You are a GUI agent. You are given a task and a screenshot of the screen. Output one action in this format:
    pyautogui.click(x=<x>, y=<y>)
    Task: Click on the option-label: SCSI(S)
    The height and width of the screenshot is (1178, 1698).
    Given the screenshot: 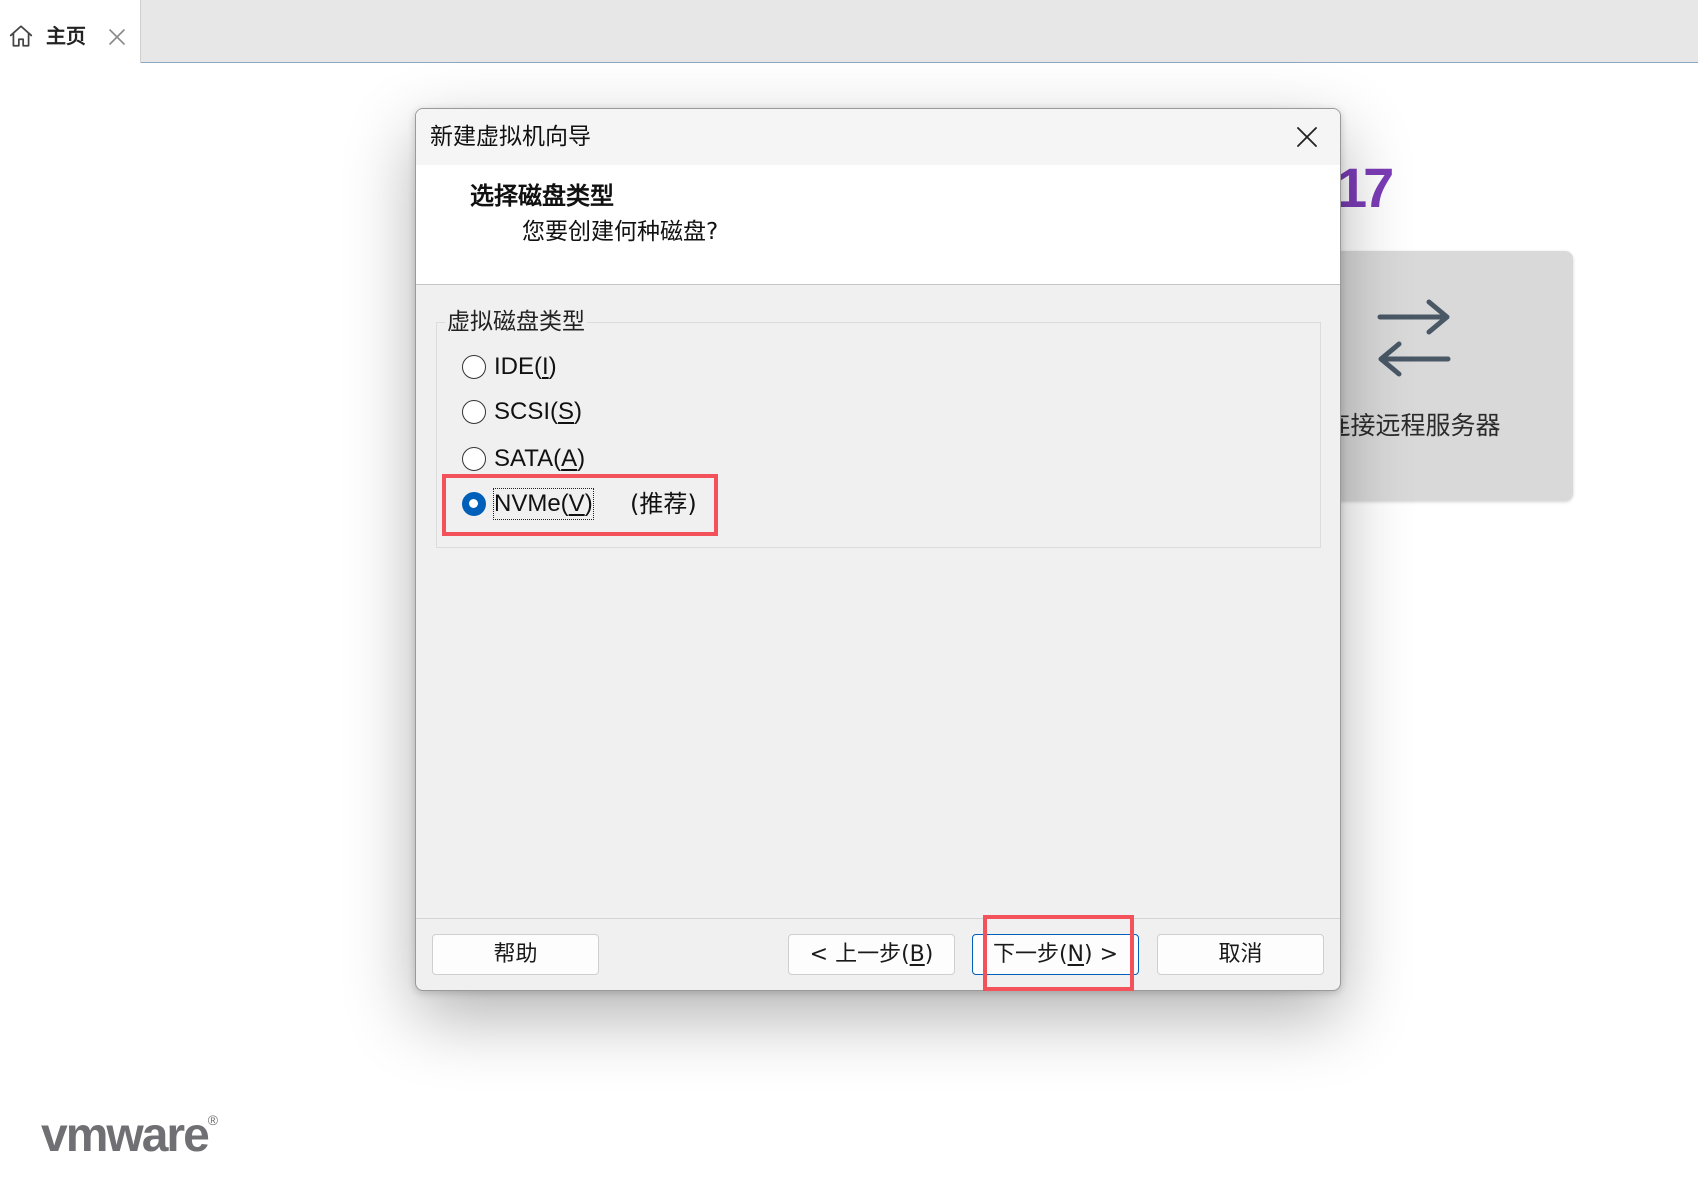 What is the action you would take?
    pyautogui.click(x=538, y=412)
    